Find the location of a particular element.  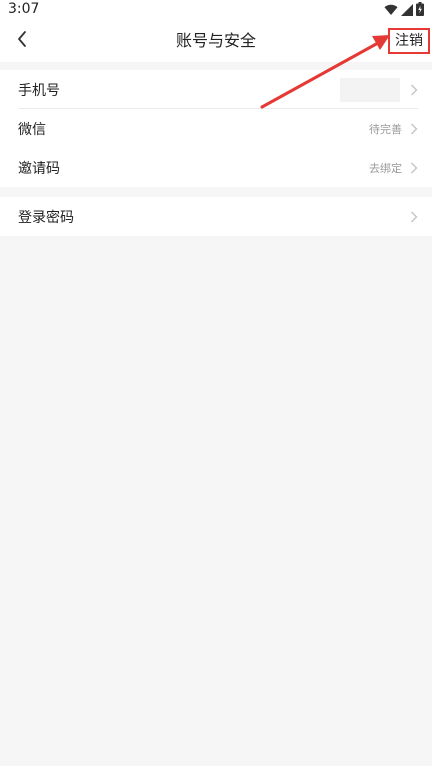

settings-row-wechat: 微信 待完善 is located at coordinates (216, 128).